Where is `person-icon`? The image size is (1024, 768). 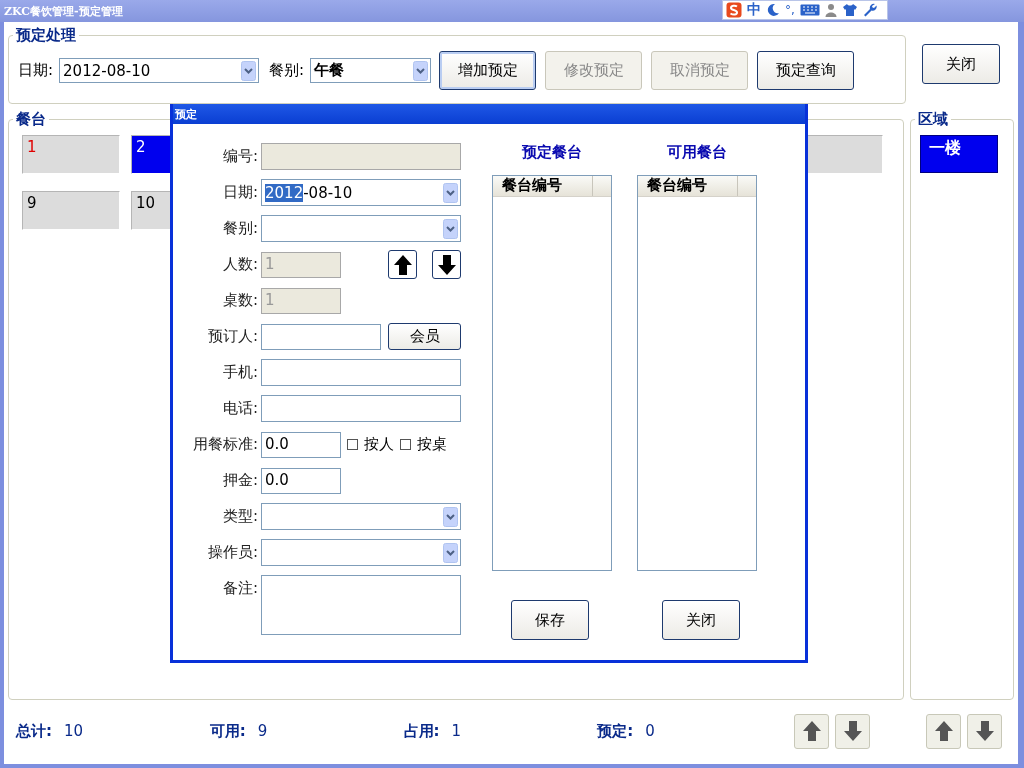 person-icon is located at coordinates (830, 10).